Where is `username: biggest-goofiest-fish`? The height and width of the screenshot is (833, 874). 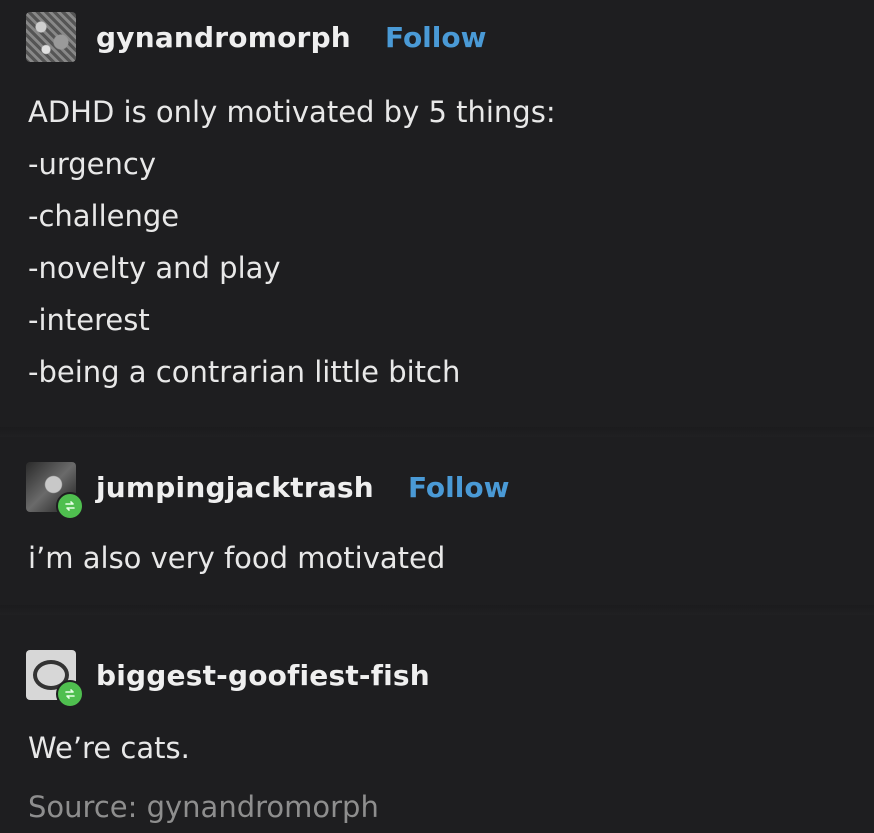
username: biggest-goofiest-fish is located at coordinates (263, 675).